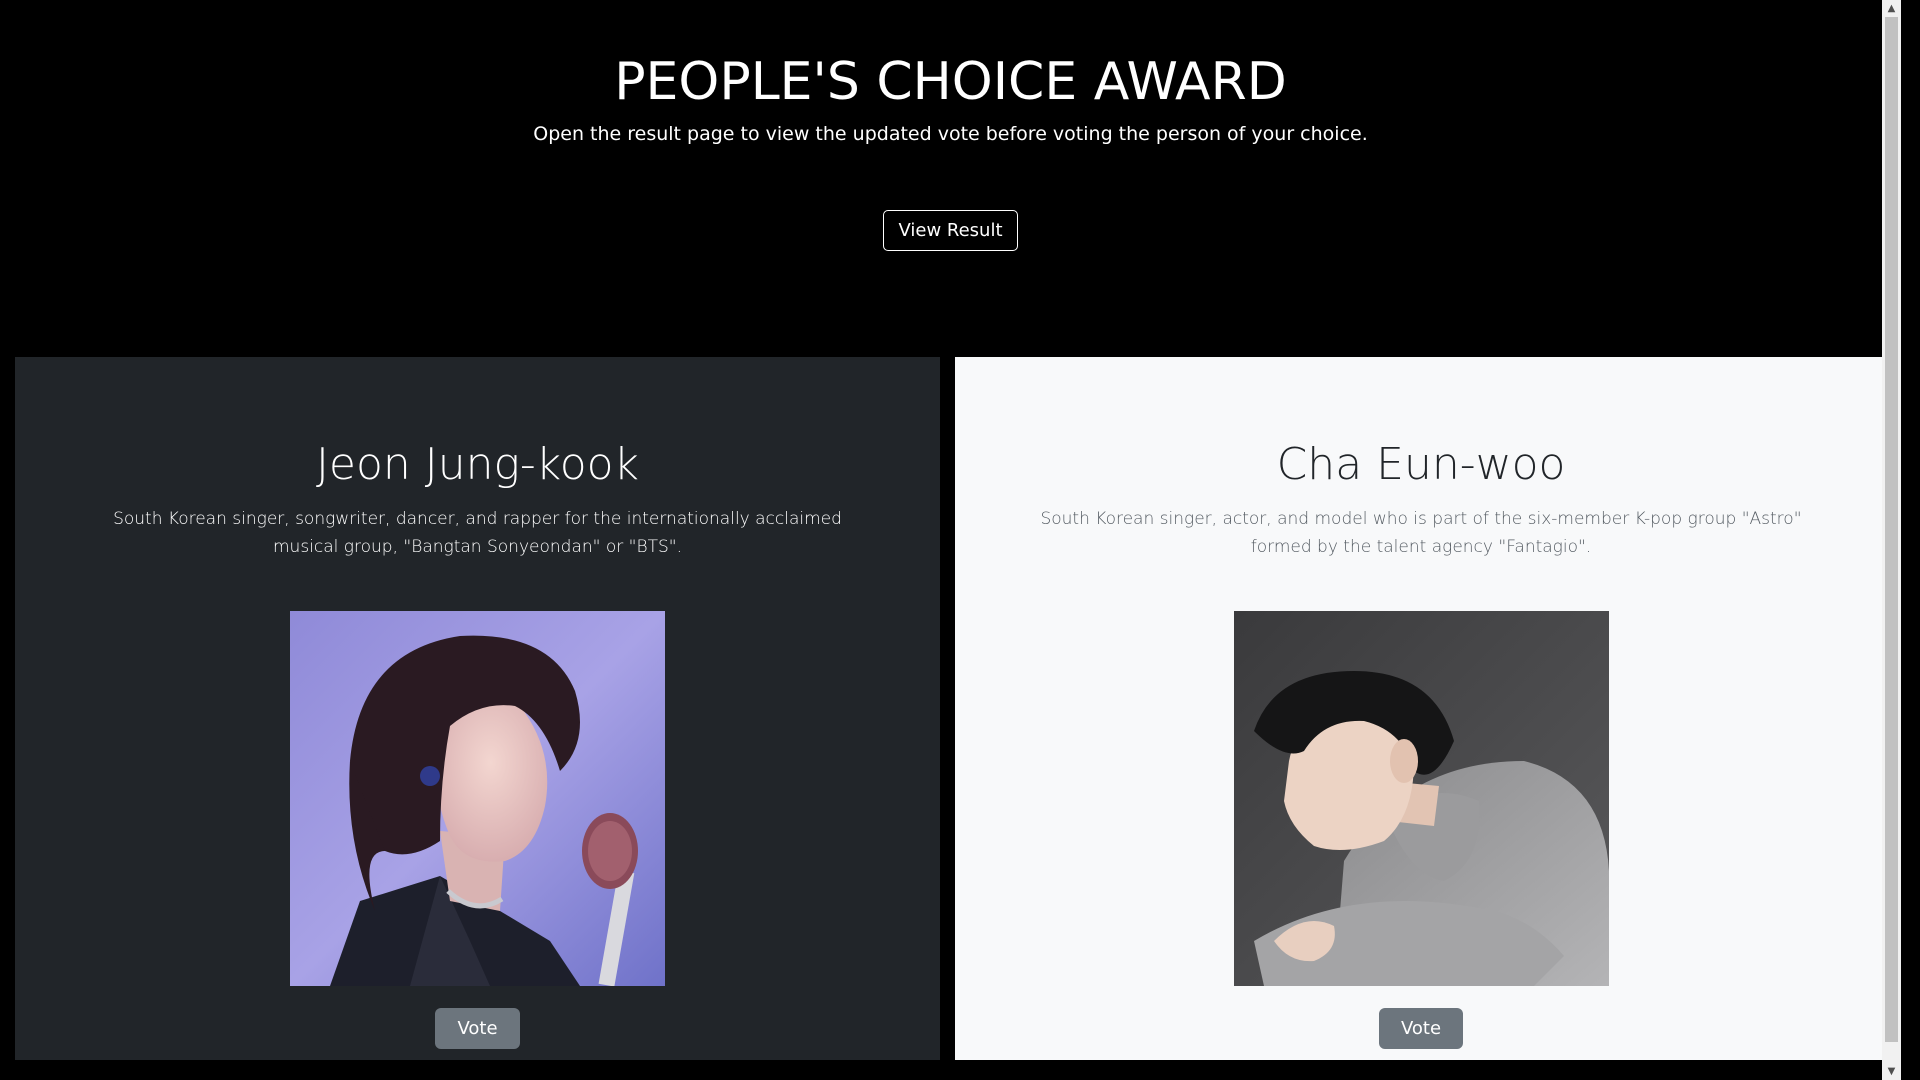  I want to click on chevron-down-icon: ▼, so click(1891, 1071).